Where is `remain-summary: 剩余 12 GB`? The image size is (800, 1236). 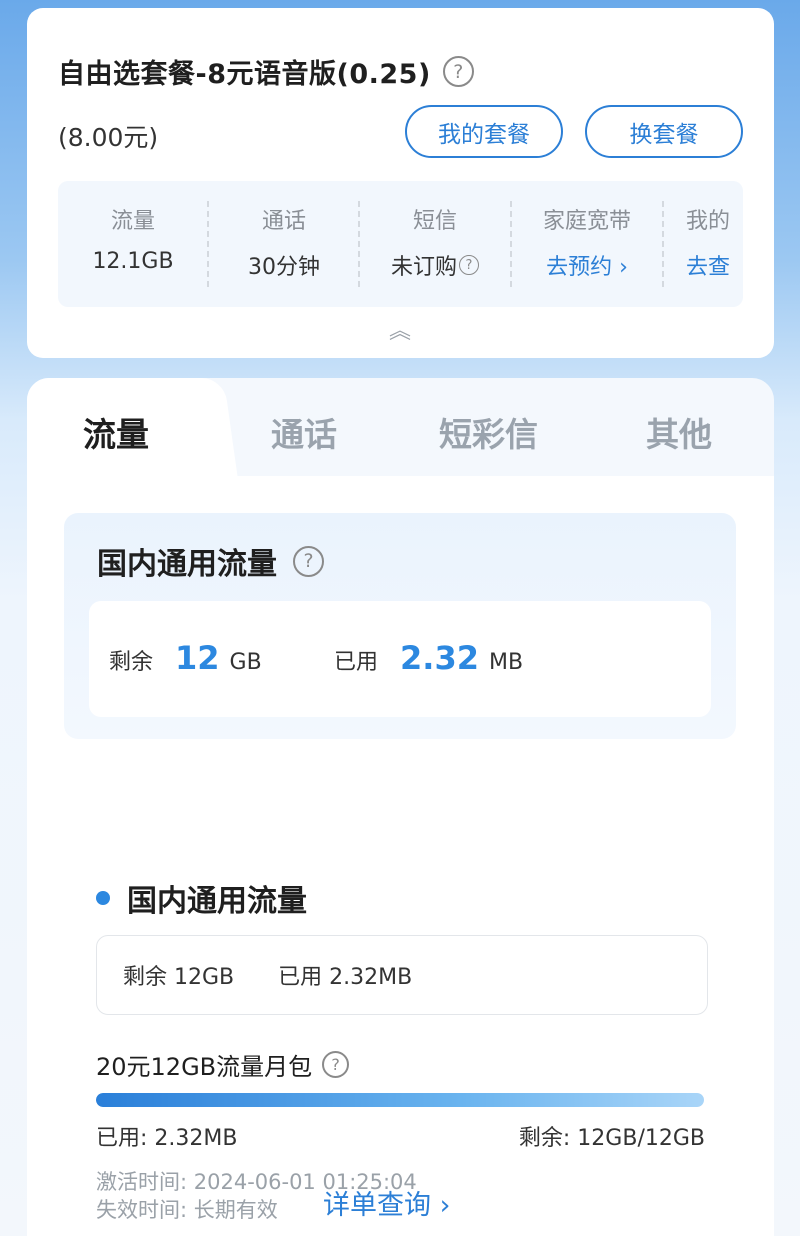 remain-summary: 剩余 12 GB is located at coordinates (185, 658).